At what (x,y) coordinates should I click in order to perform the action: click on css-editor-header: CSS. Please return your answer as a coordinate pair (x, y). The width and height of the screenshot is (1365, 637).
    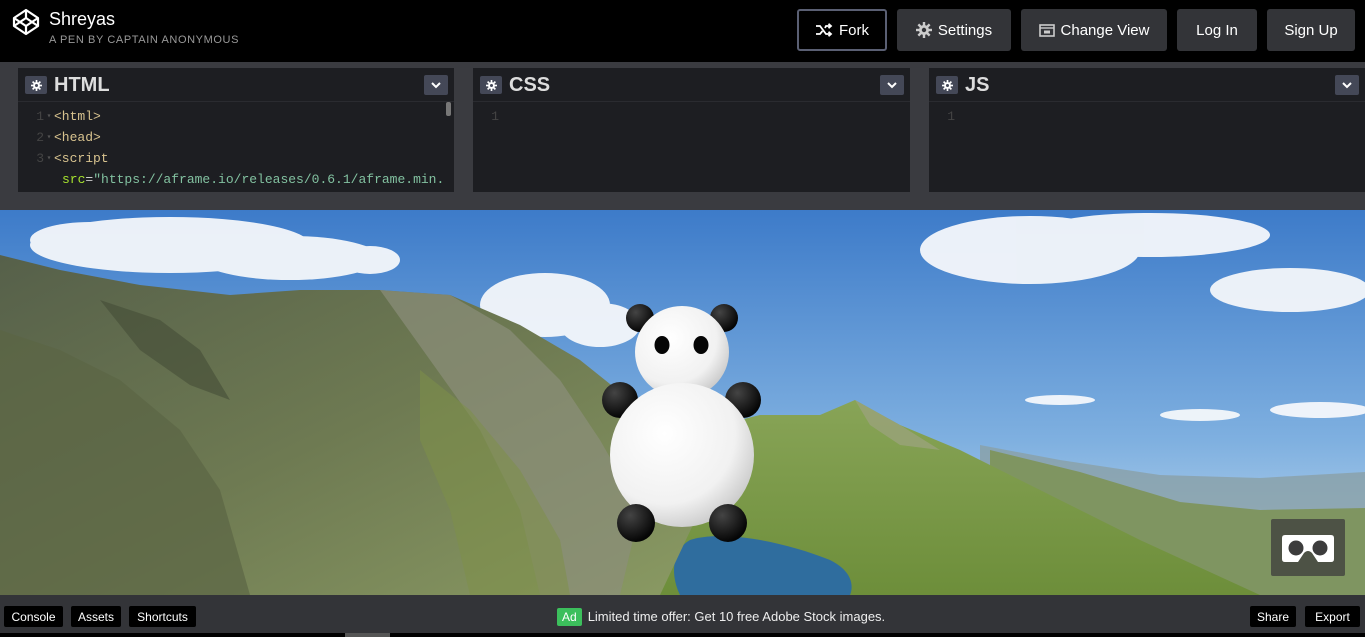
    Looking at the image, I should click on (691, 85).